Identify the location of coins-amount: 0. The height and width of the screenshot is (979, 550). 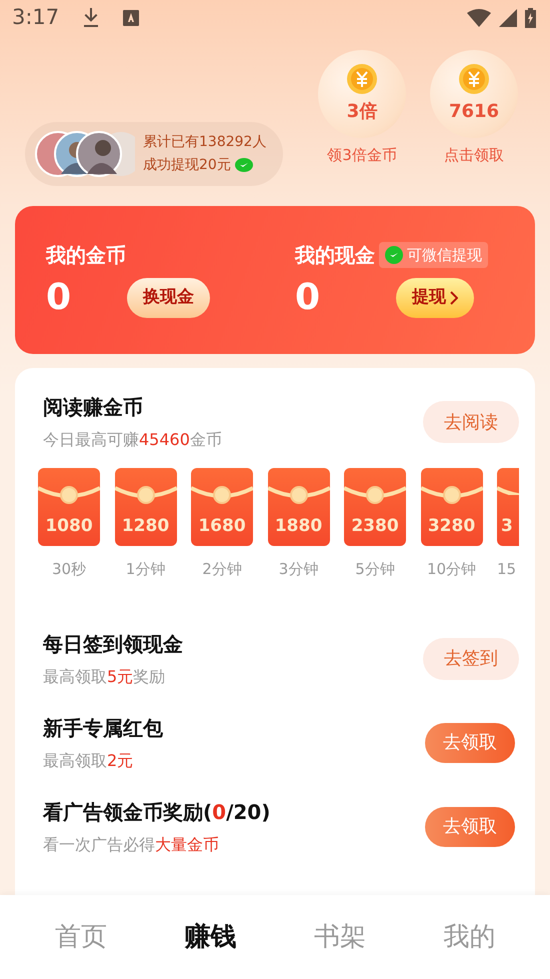
(59, 298).